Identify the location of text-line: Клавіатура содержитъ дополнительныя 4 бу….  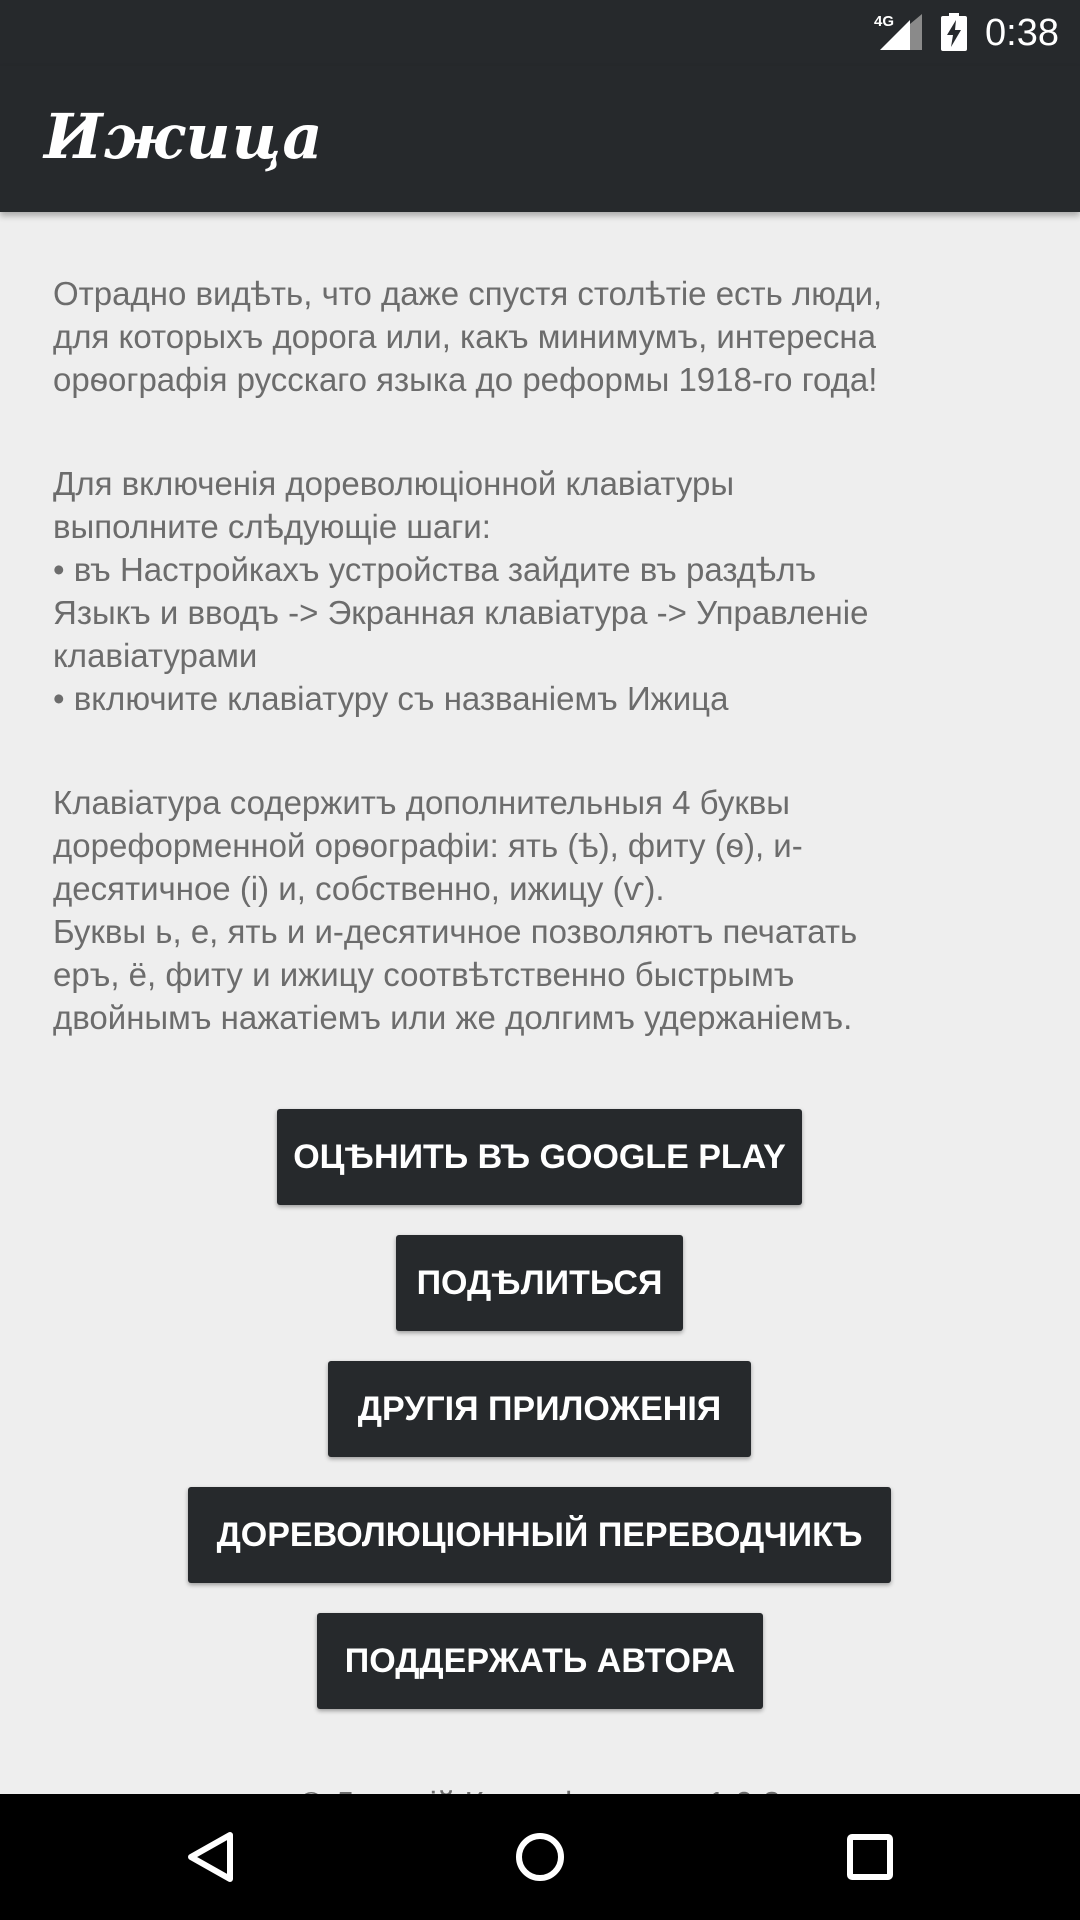
(422, 802).